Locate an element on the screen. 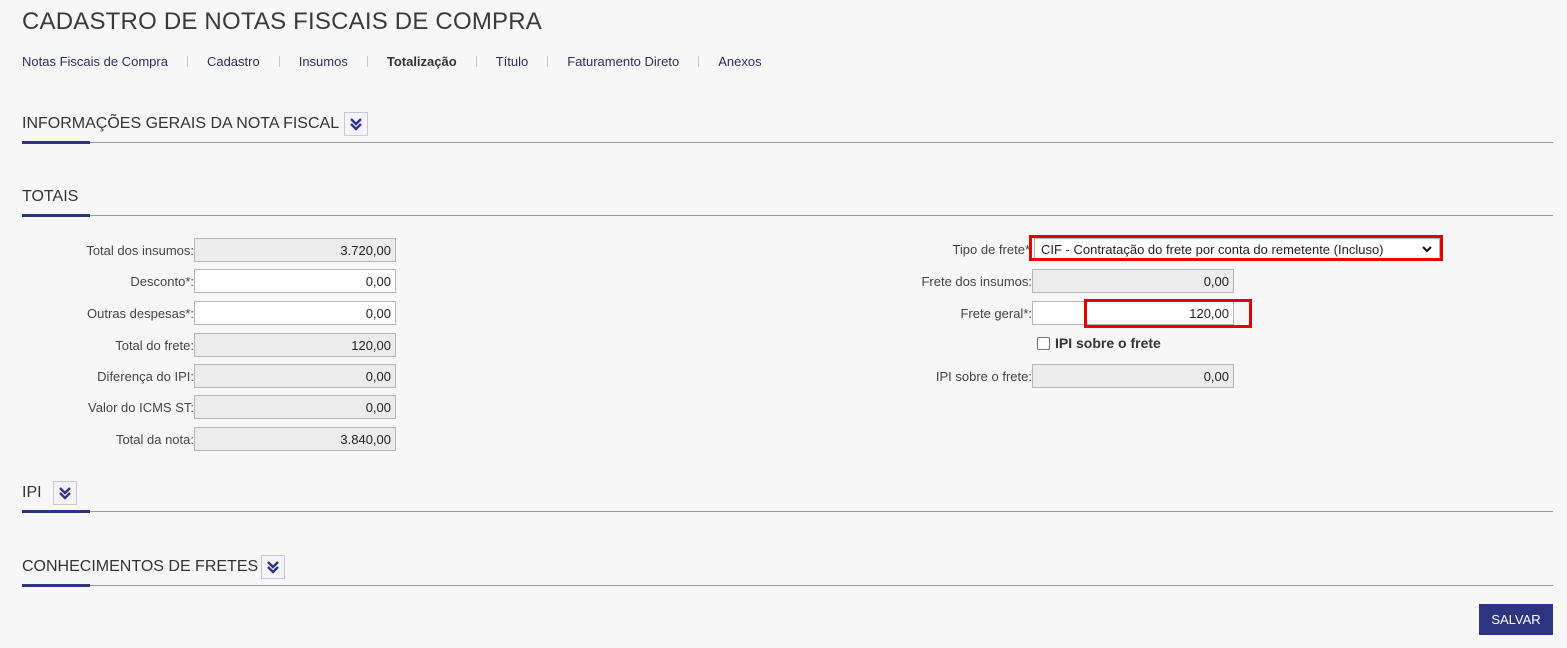 The height and width of the screenshot is (648, 1567). row-diferenca-ipi: Diferença do IPI: is located at coordinates (209, 376).